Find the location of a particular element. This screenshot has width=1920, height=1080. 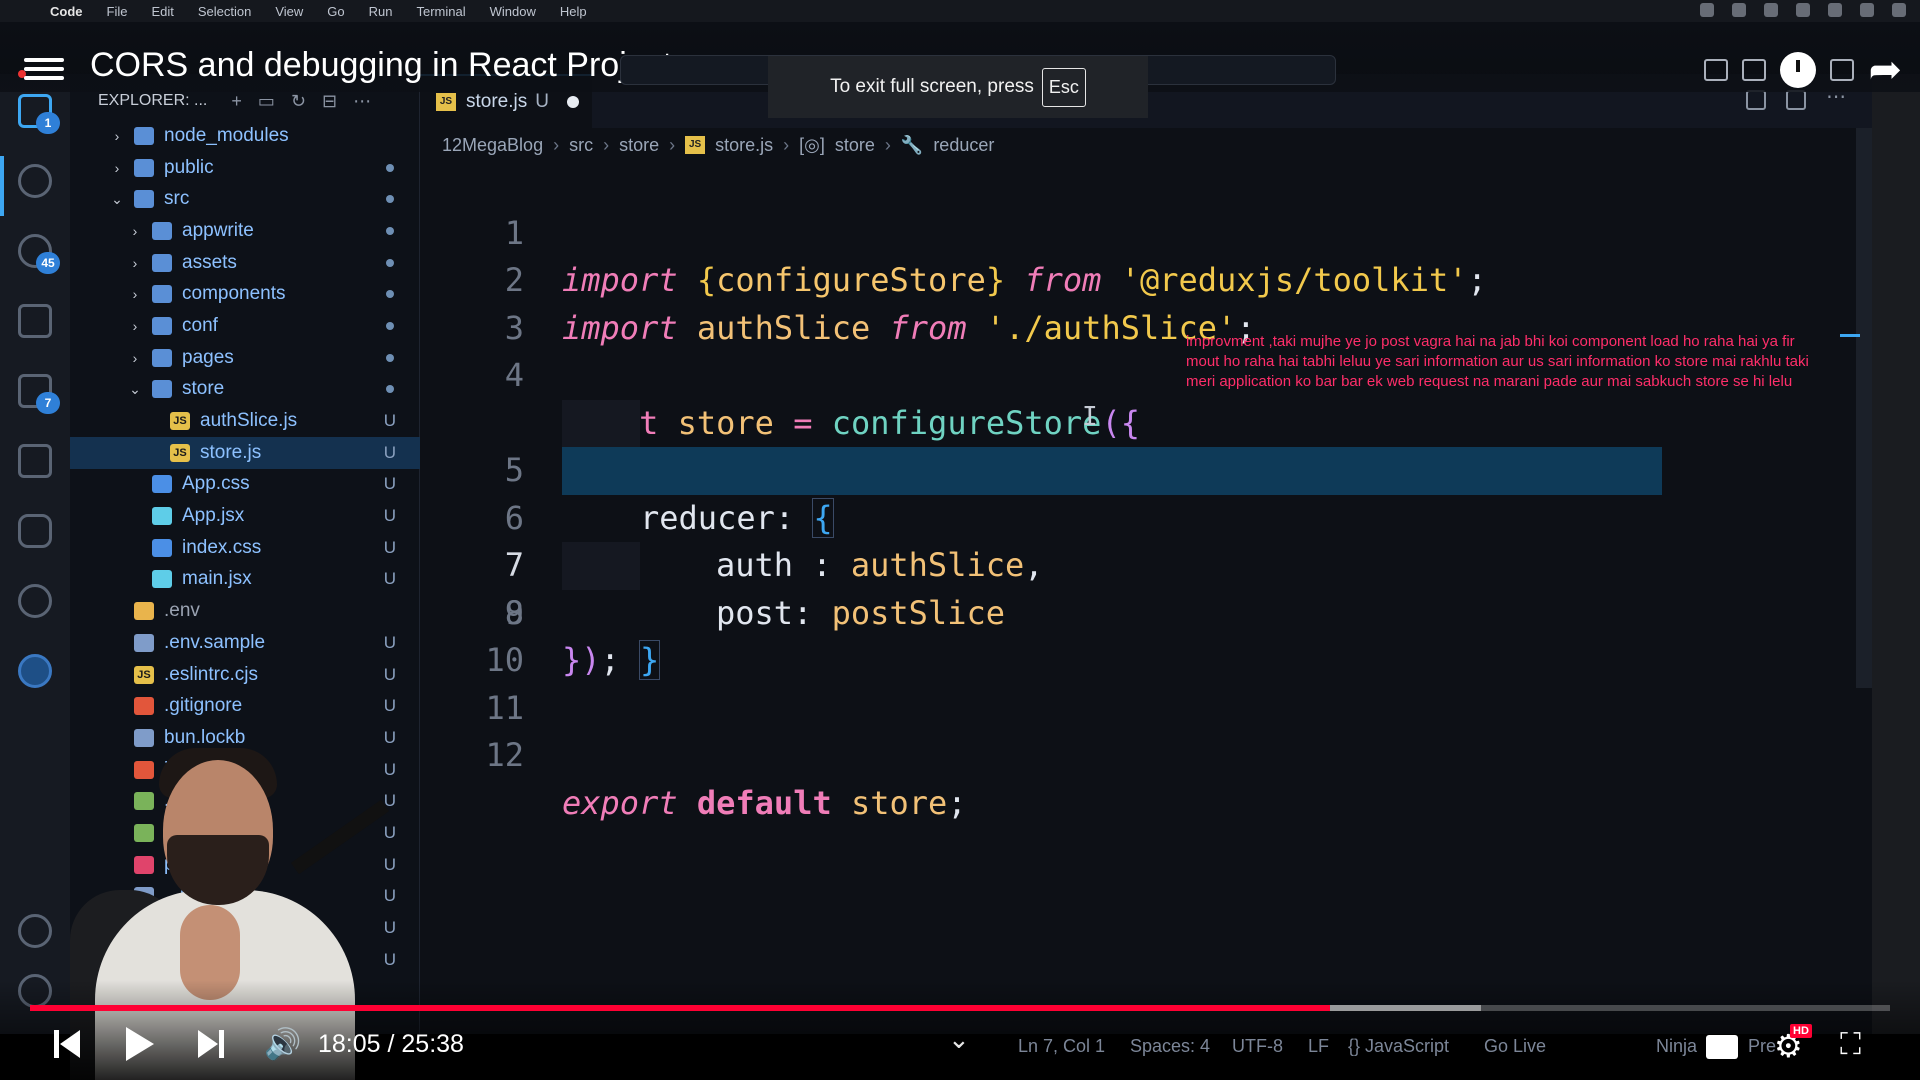

prettier-status: Pre is located at coordinates (1762, 1046).